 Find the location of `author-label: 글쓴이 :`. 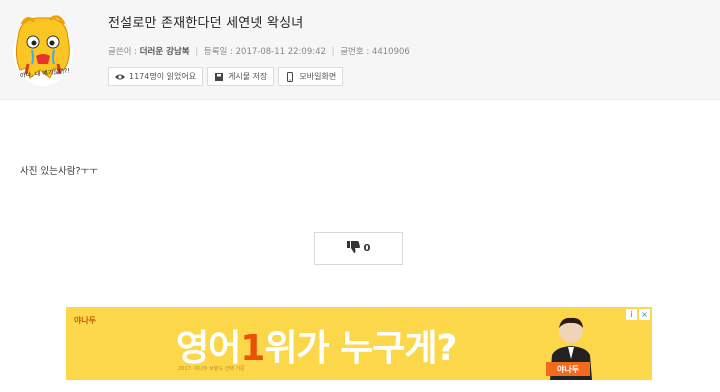

author-label: 글쓴이 : is located at coordinates (123, 52).